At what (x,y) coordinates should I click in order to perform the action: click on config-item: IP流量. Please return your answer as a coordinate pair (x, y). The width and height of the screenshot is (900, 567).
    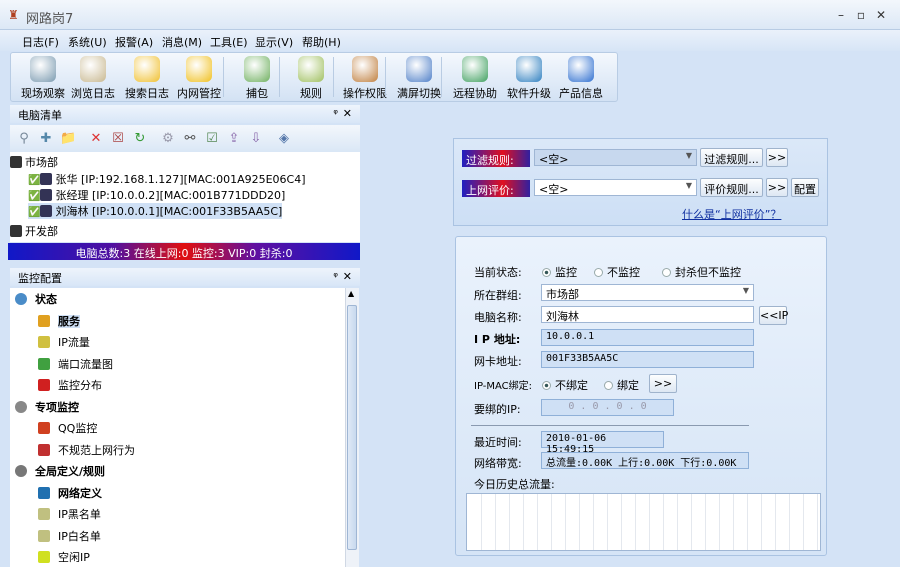
    Looking at the image, I should click on (64, 342).